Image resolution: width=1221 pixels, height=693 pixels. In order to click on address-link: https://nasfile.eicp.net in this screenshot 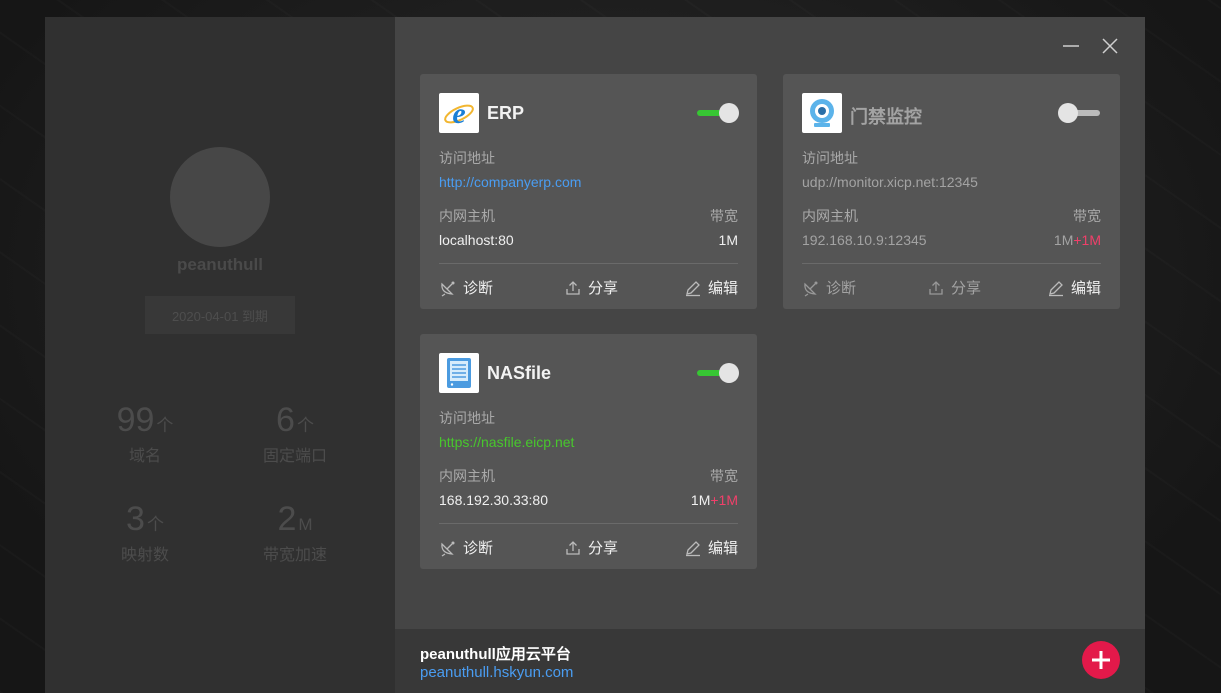, I will do `click(506, 442)`.